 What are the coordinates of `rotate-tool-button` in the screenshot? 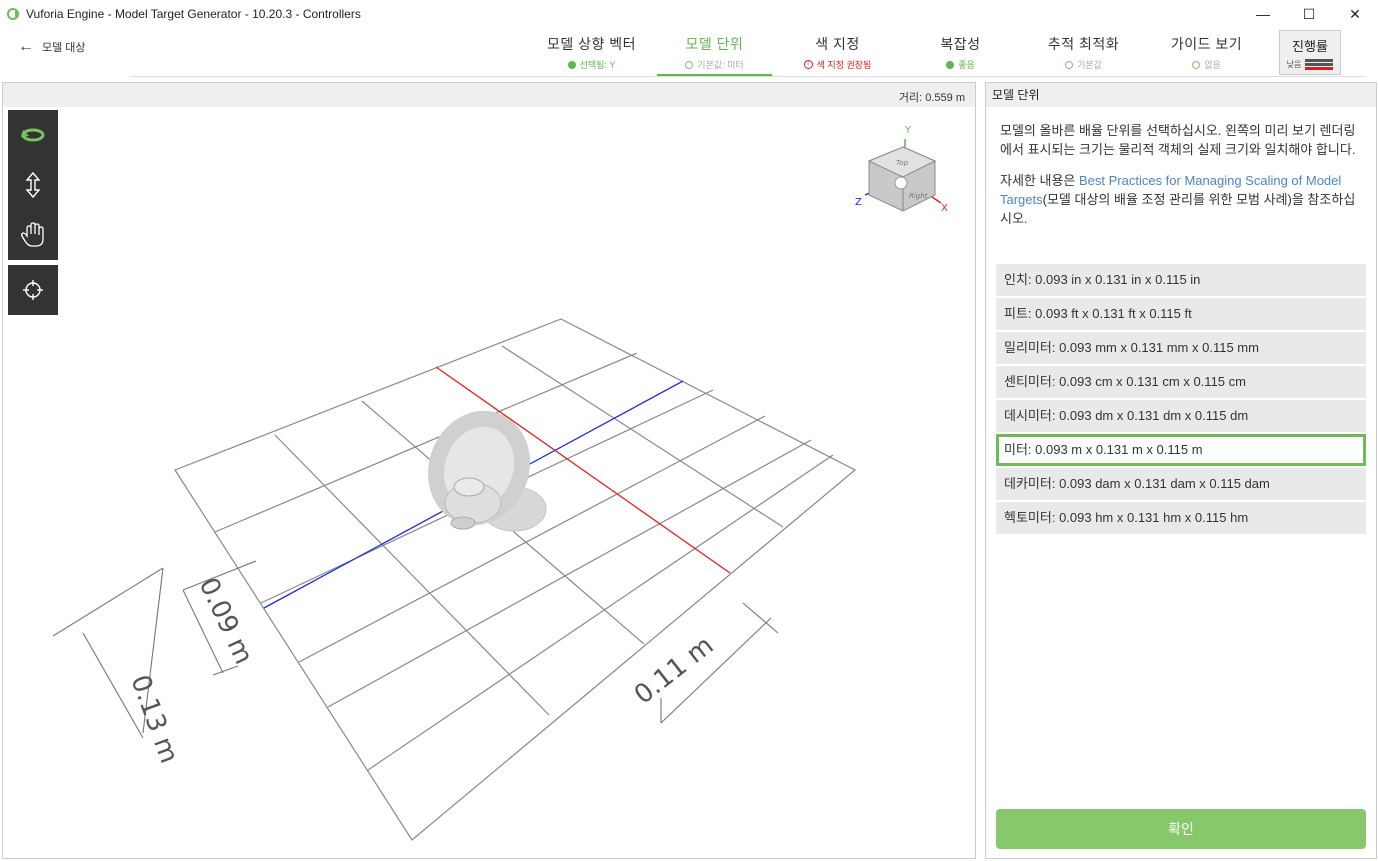 It's located at (33, 135).